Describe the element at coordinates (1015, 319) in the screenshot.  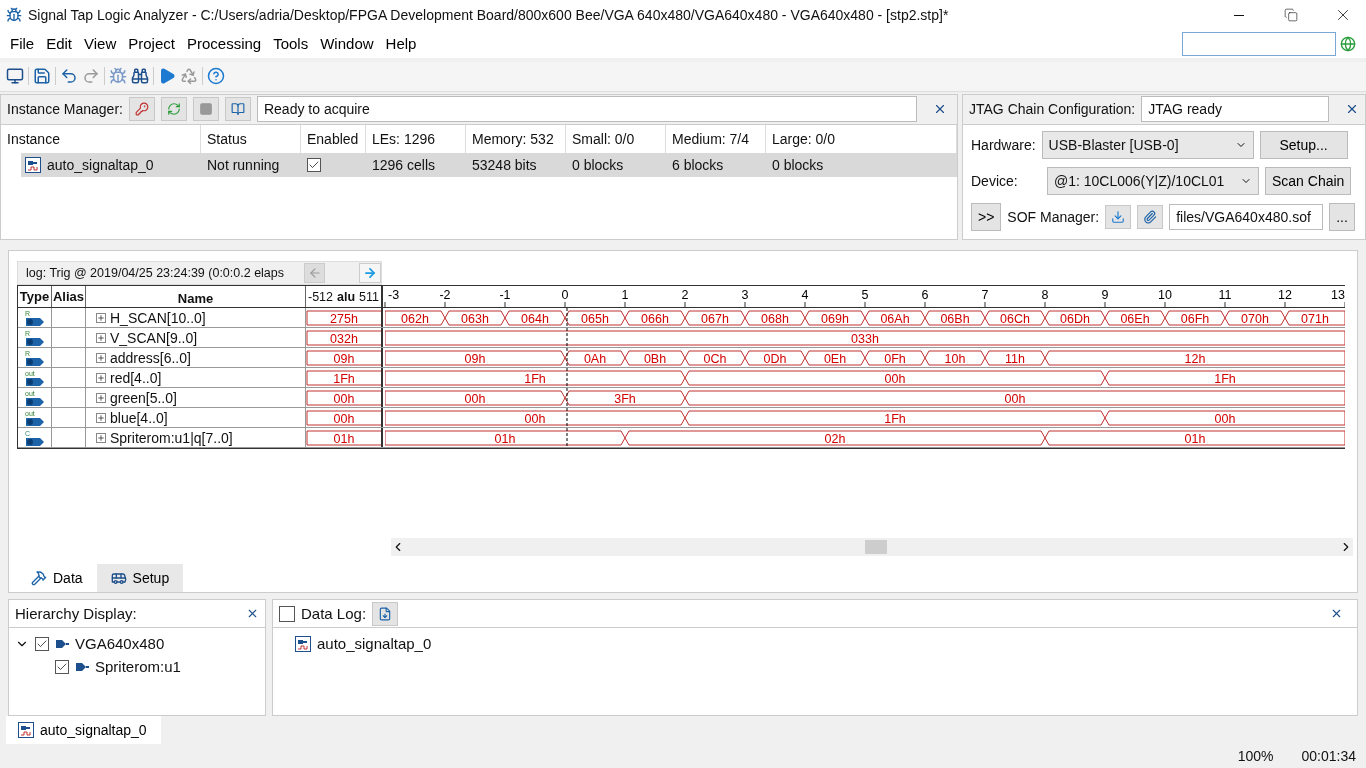
I see `bus-value: 06Ch` at that location.